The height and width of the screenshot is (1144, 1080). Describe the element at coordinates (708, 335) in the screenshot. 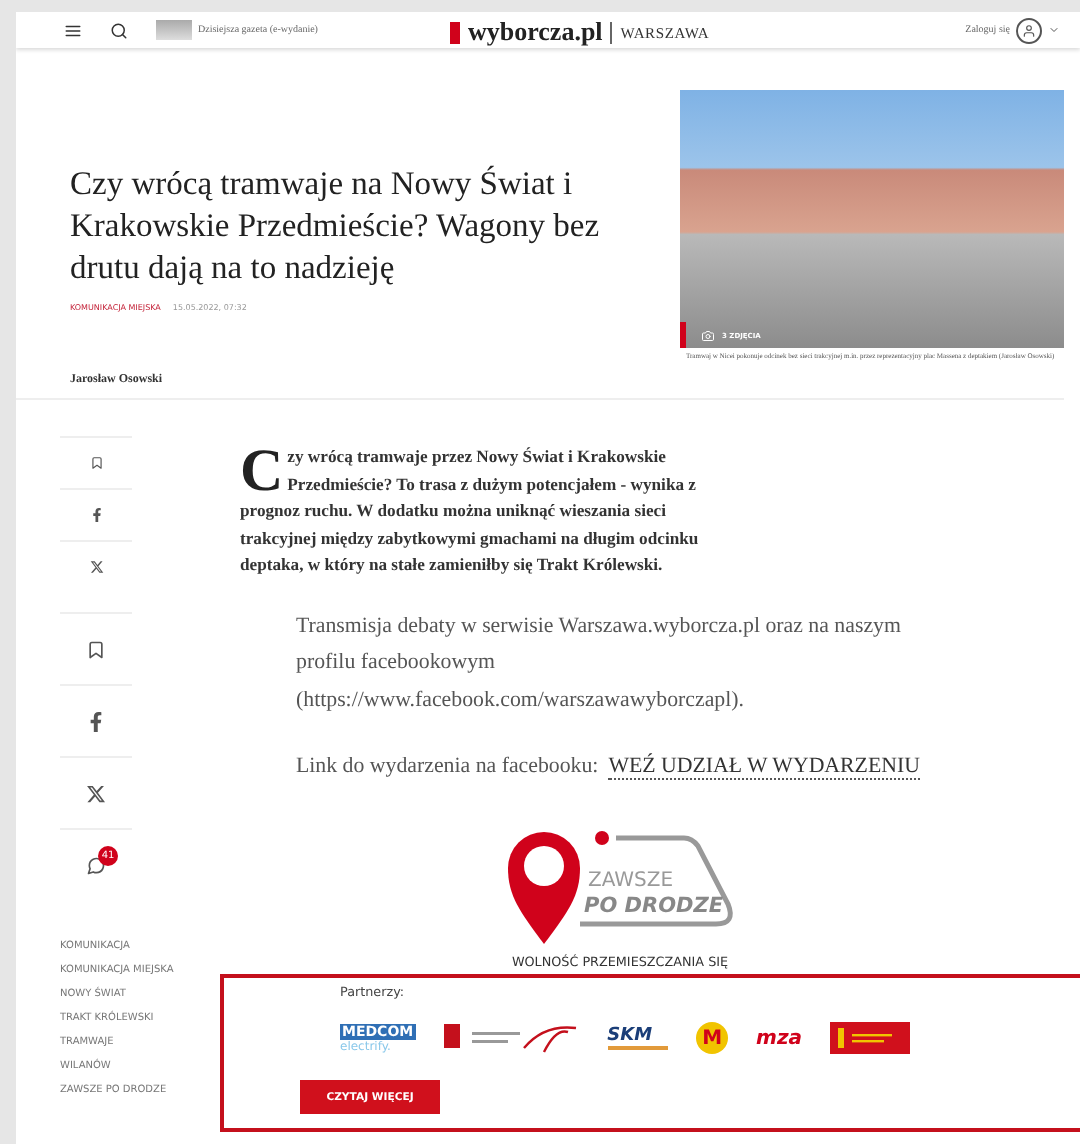

I see `camera-icon` at that location.